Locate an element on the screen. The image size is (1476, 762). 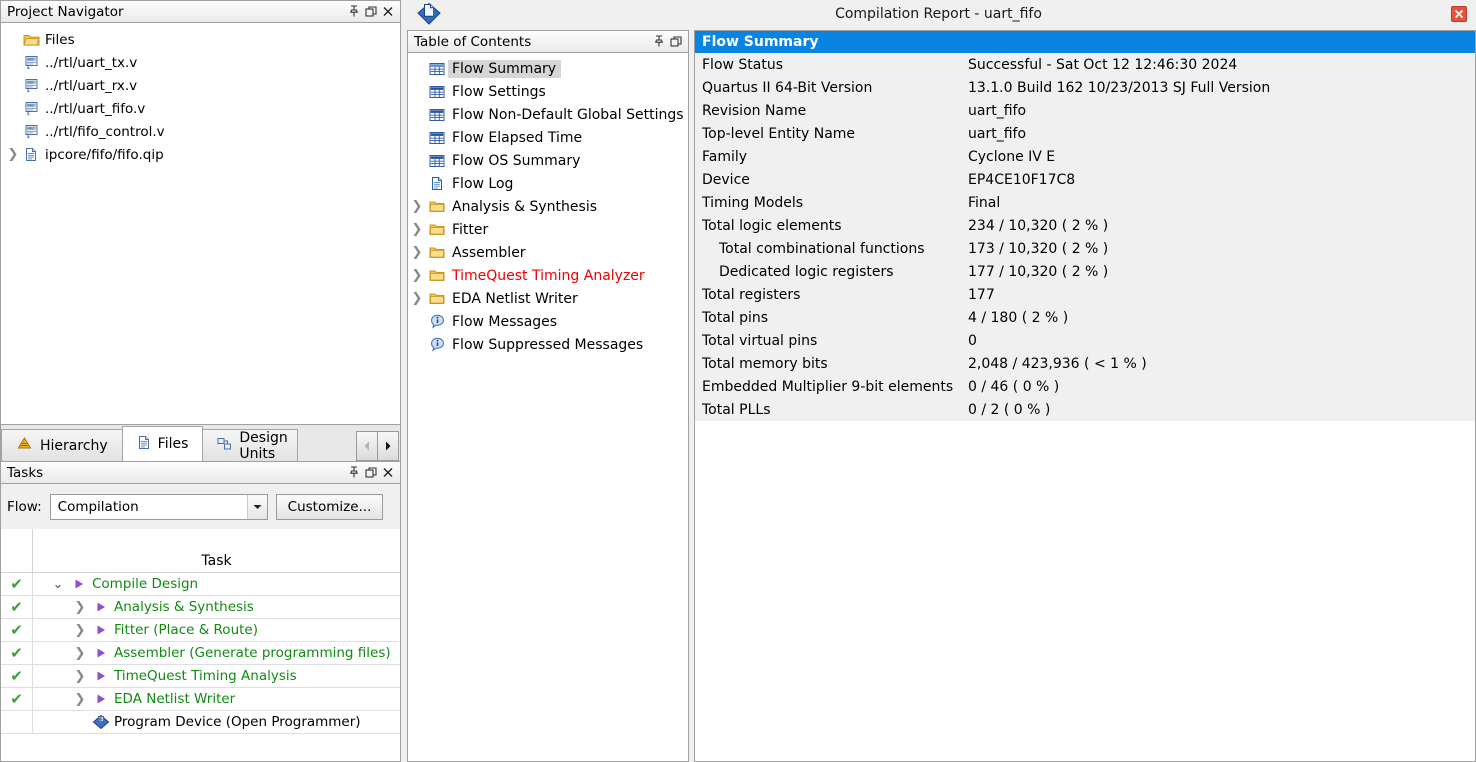
toc-item-flow-log: Flow Log is located at coordinates (548, 183).